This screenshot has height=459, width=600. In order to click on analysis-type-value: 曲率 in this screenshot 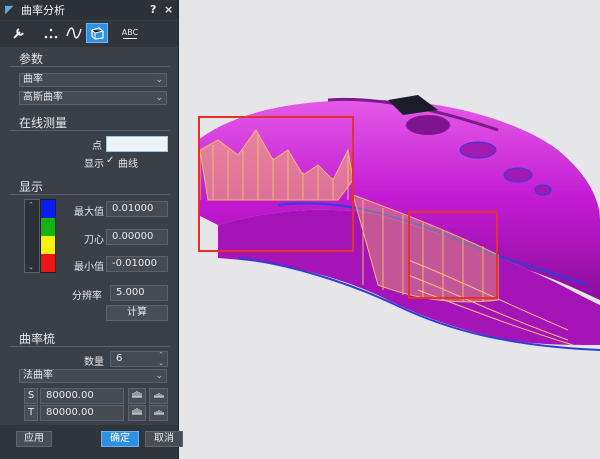, I will do `click(33, 79)`.